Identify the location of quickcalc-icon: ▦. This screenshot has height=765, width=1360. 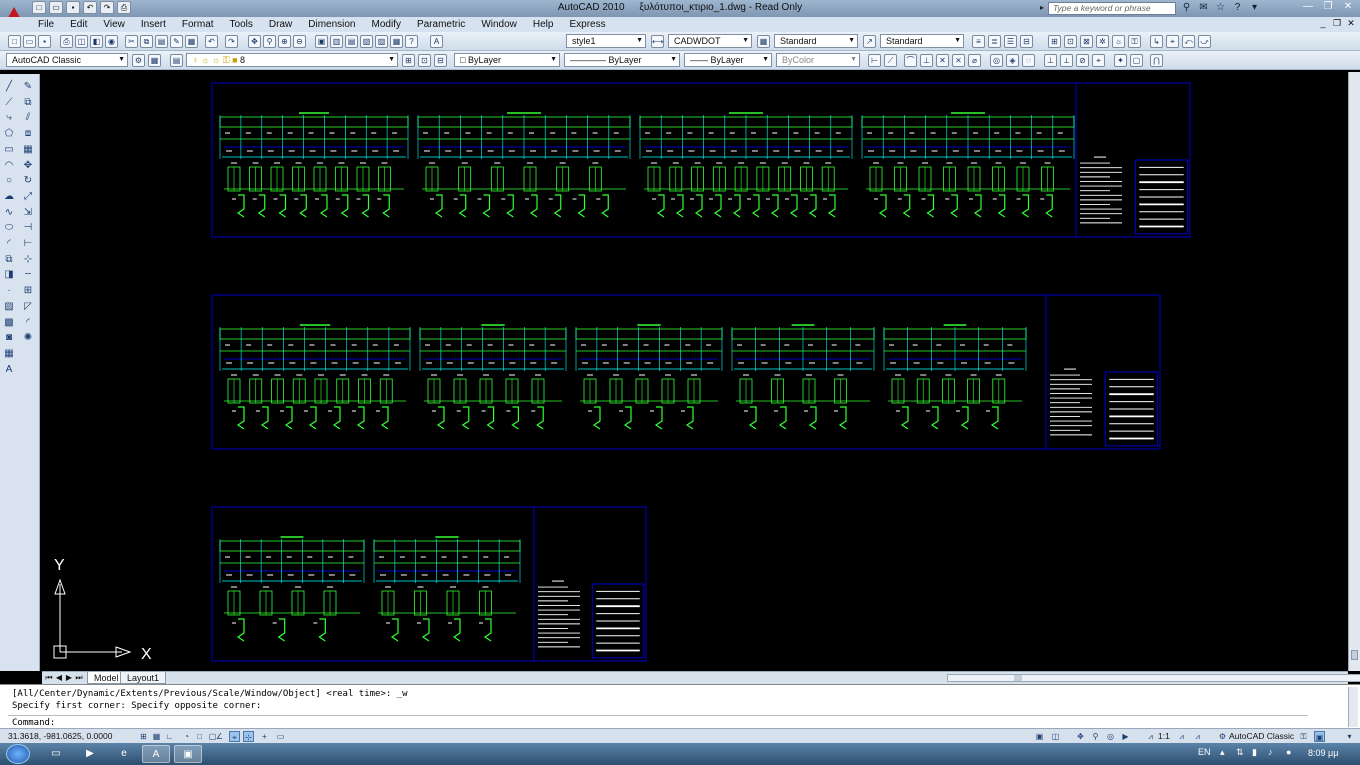
(396, 41).